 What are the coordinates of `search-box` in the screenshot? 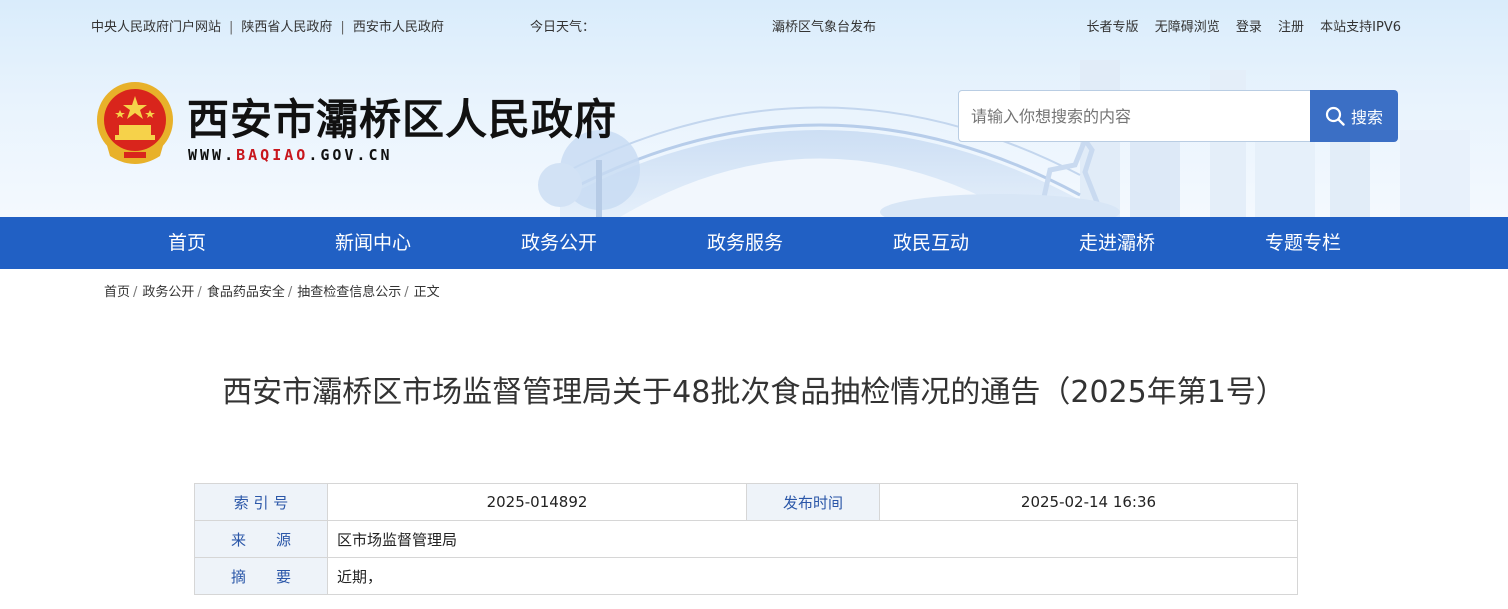 It's located at (1134, 116).